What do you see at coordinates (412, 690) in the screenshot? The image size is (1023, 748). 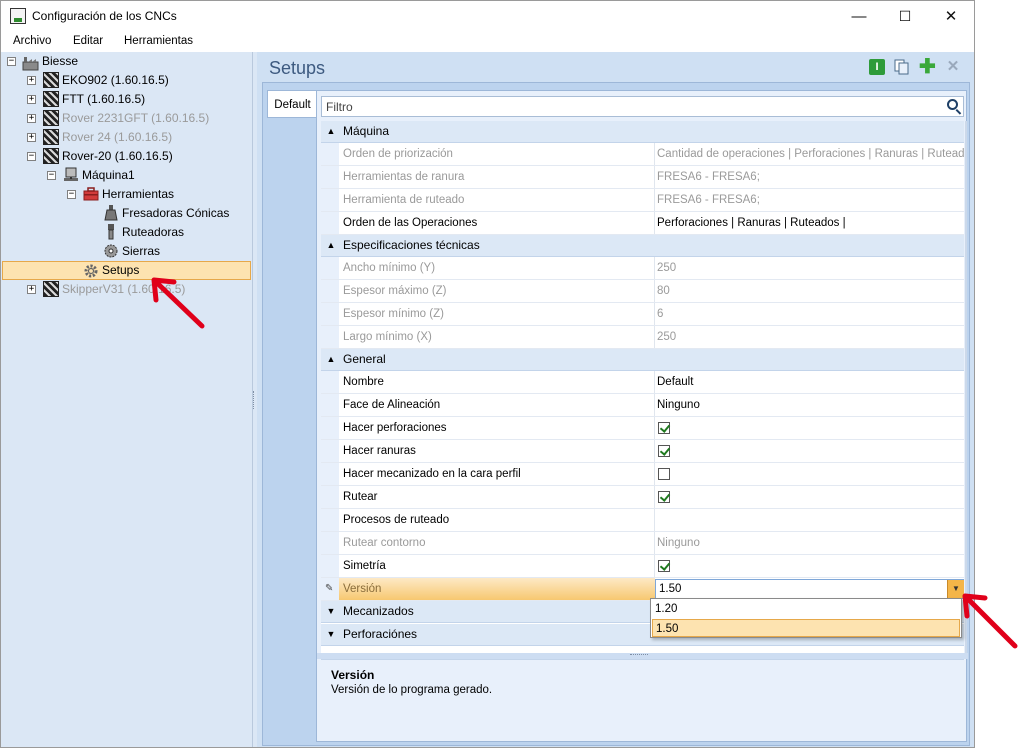 I see `description-text: Versión de lo programa gerado.` at bounding box center [412, 690].